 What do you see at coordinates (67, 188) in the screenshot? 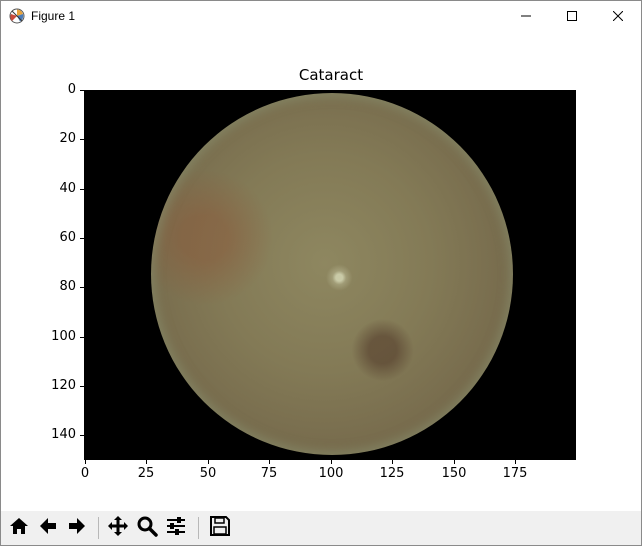
I see `y-tick-label: 40` at bounding box center [67, 188].